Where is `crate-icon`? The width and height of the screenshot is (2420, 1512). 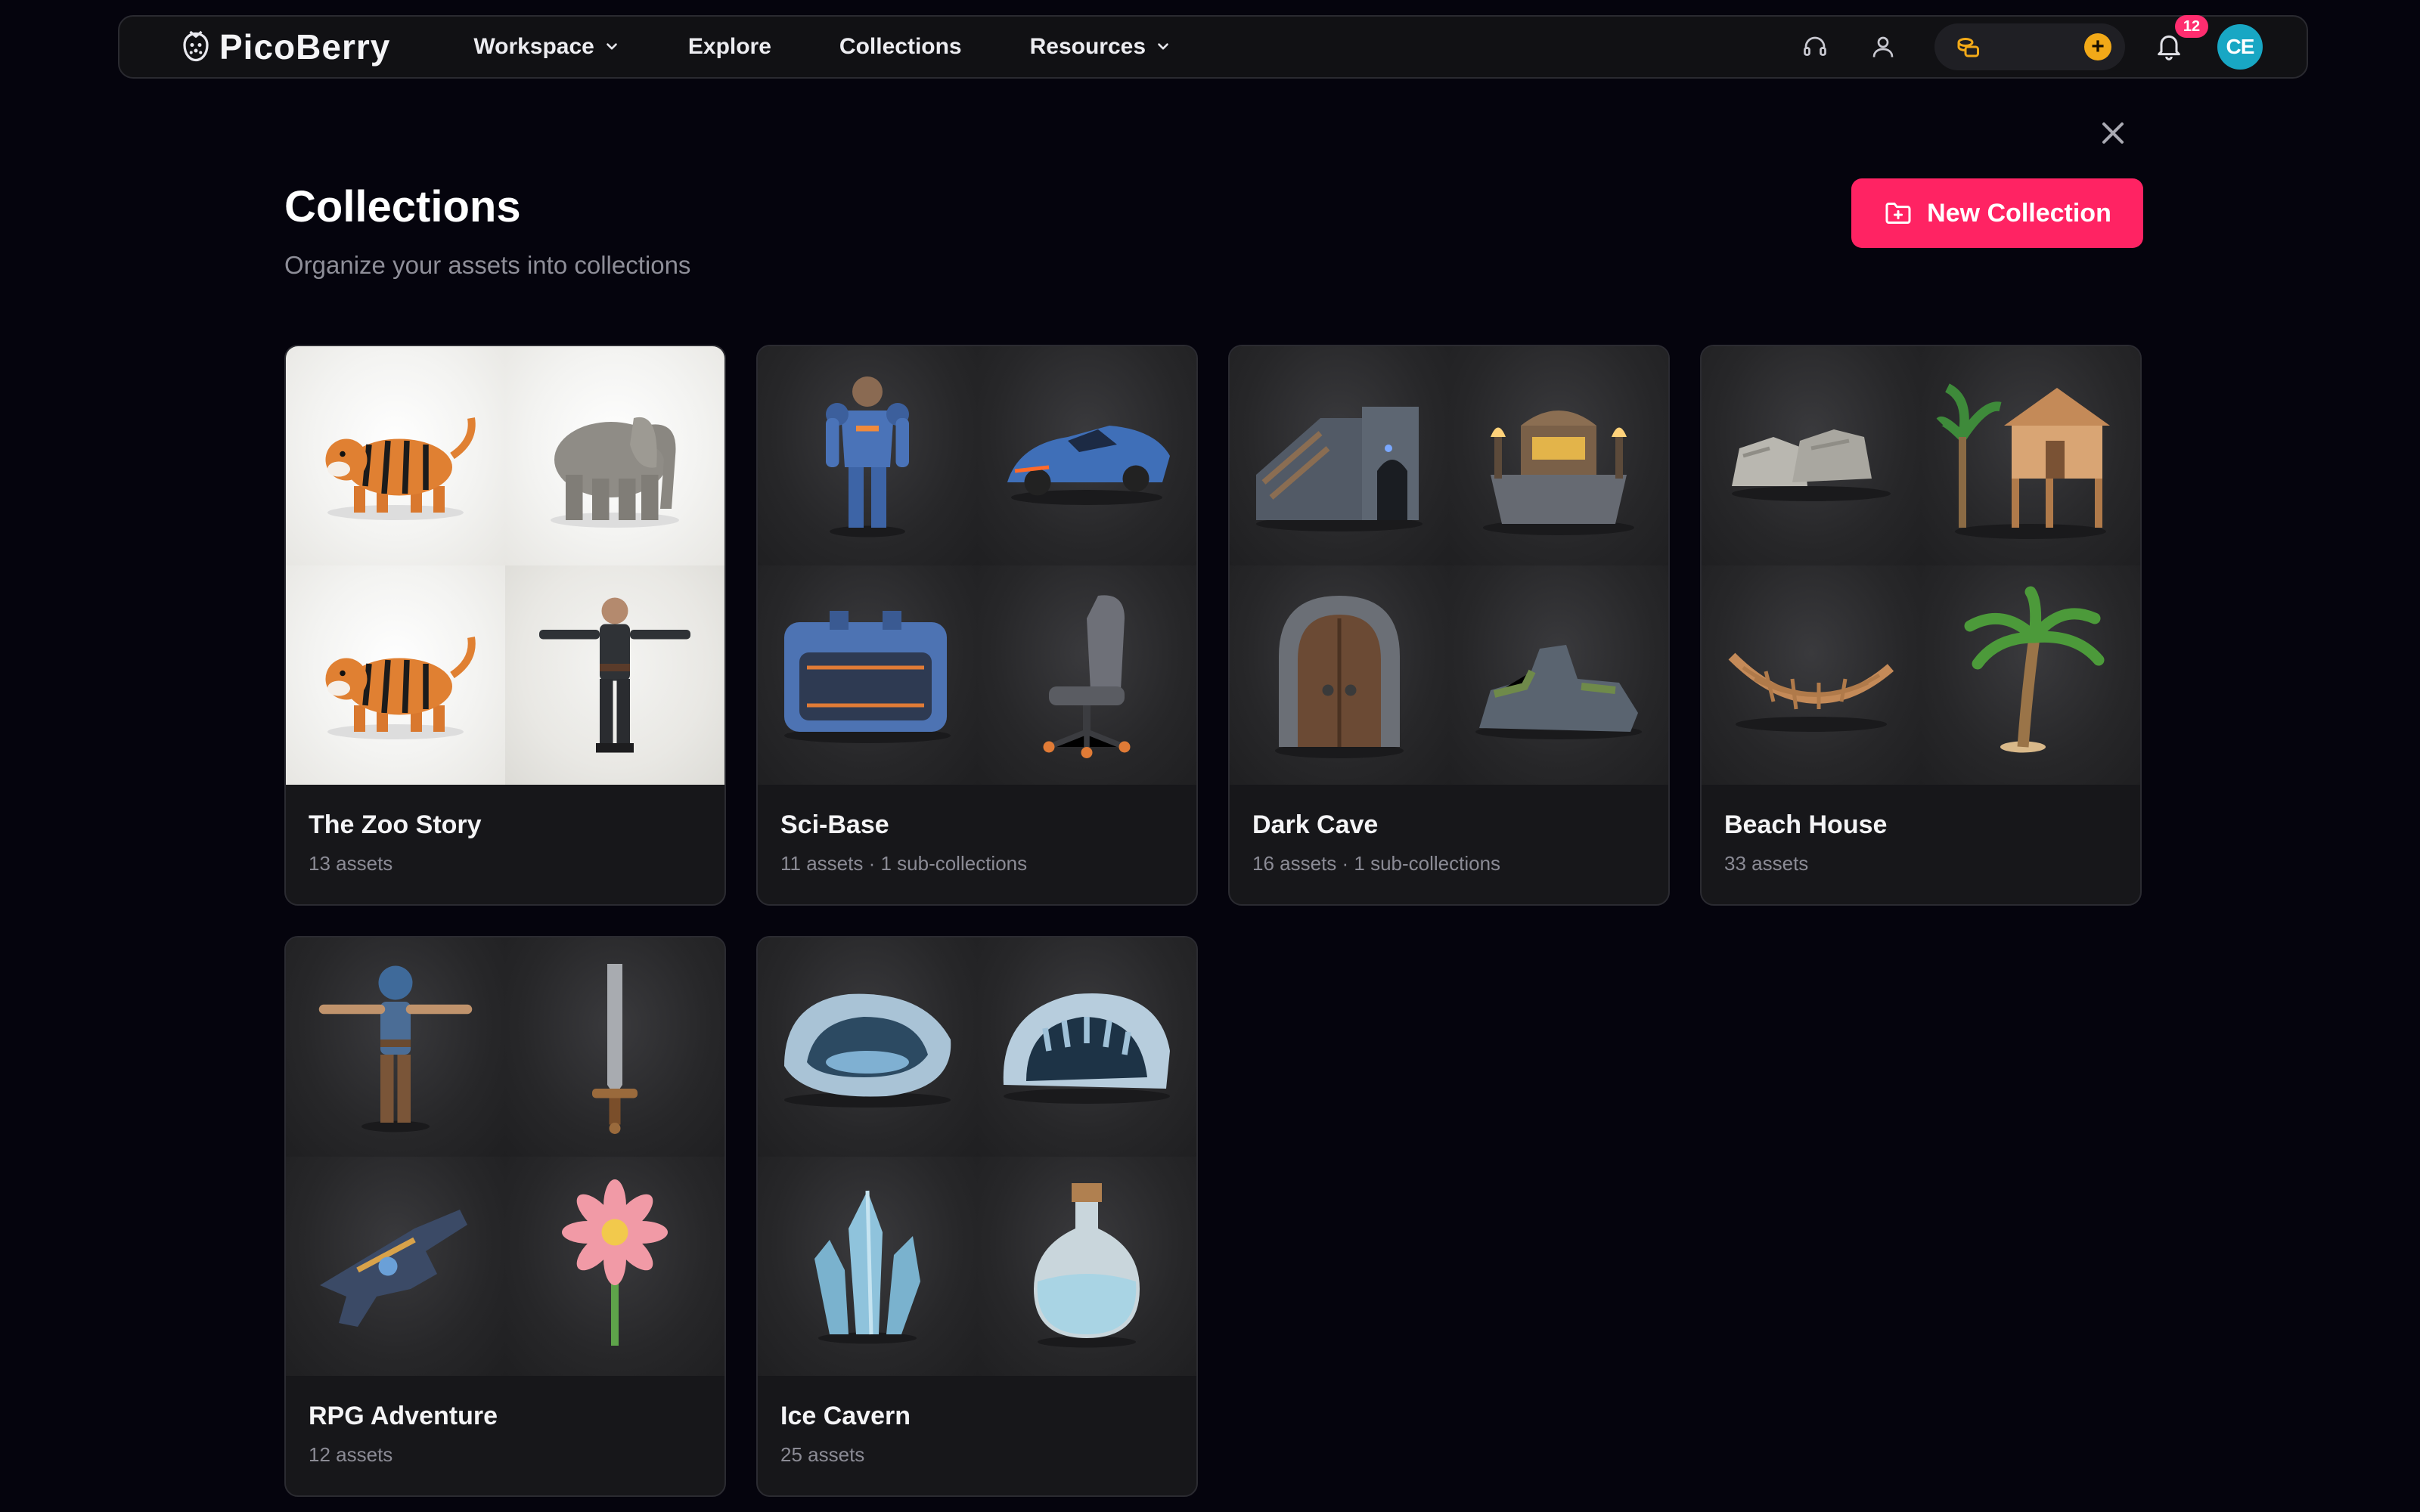 crate-icon is located at coordinates (867, 677).